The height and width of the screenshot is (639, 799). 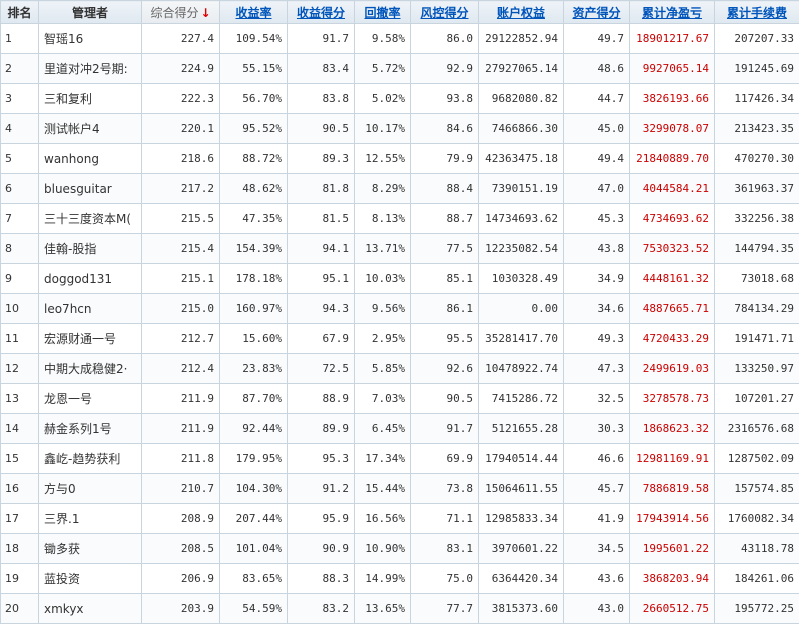 What do you see at coordinates (90, 38) in the screenshot?
I see `cell-manager: 智瑶16` at bounding box center [90, 38].